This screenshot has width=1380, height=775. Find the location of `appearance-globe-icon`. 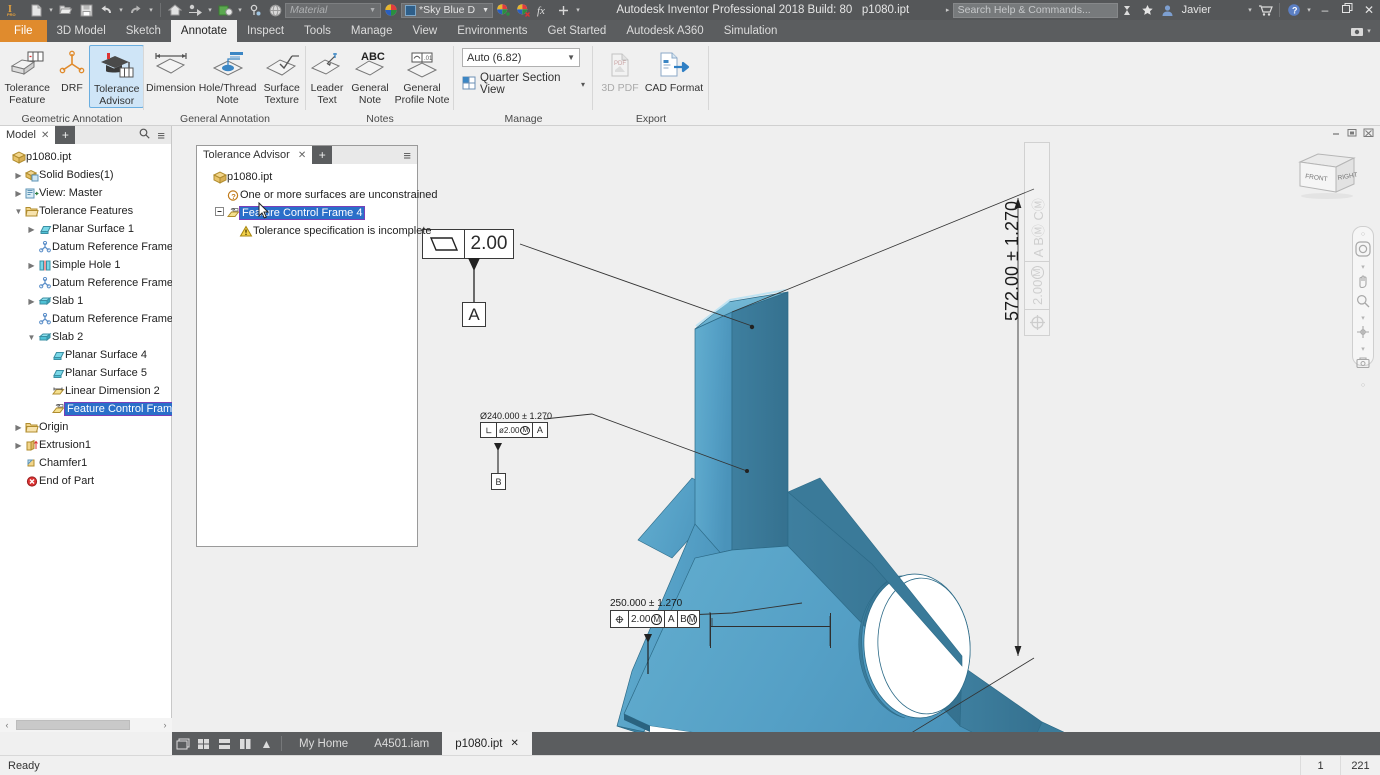

appearance-globe-icon is located at coordinates (275, 10).